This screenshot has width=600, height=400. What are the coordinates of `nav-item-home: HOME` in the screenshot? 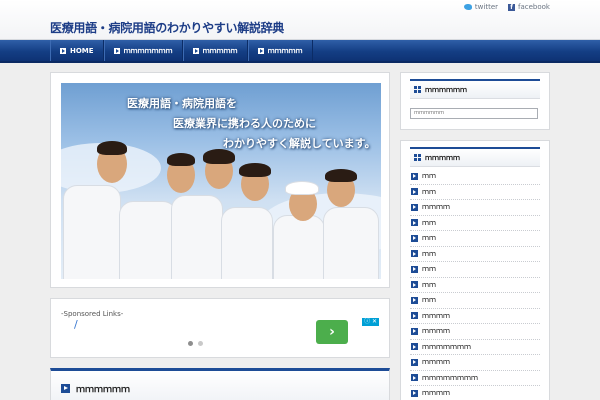 It's located at (77, 50).